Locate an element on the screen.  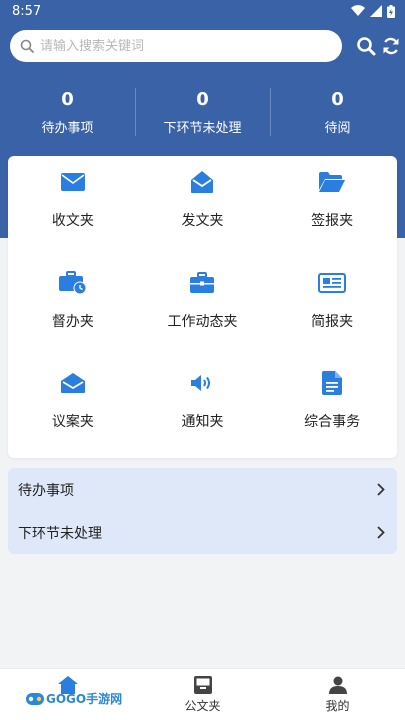
grid-item-inbox: 收文夹 is located at coordinates (73, 206).